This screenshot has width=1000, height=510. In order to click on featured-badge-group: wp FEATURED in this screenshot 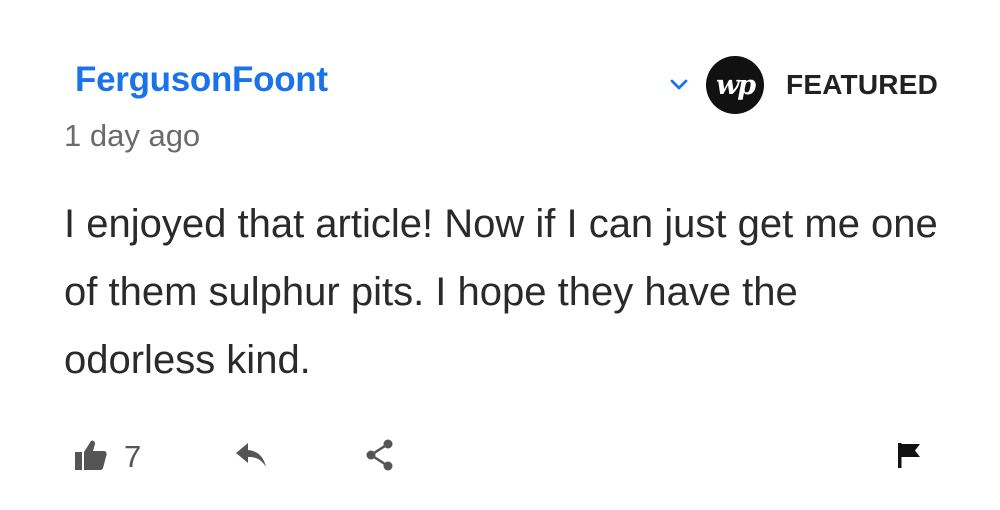, I will do `click(800, 85)`.